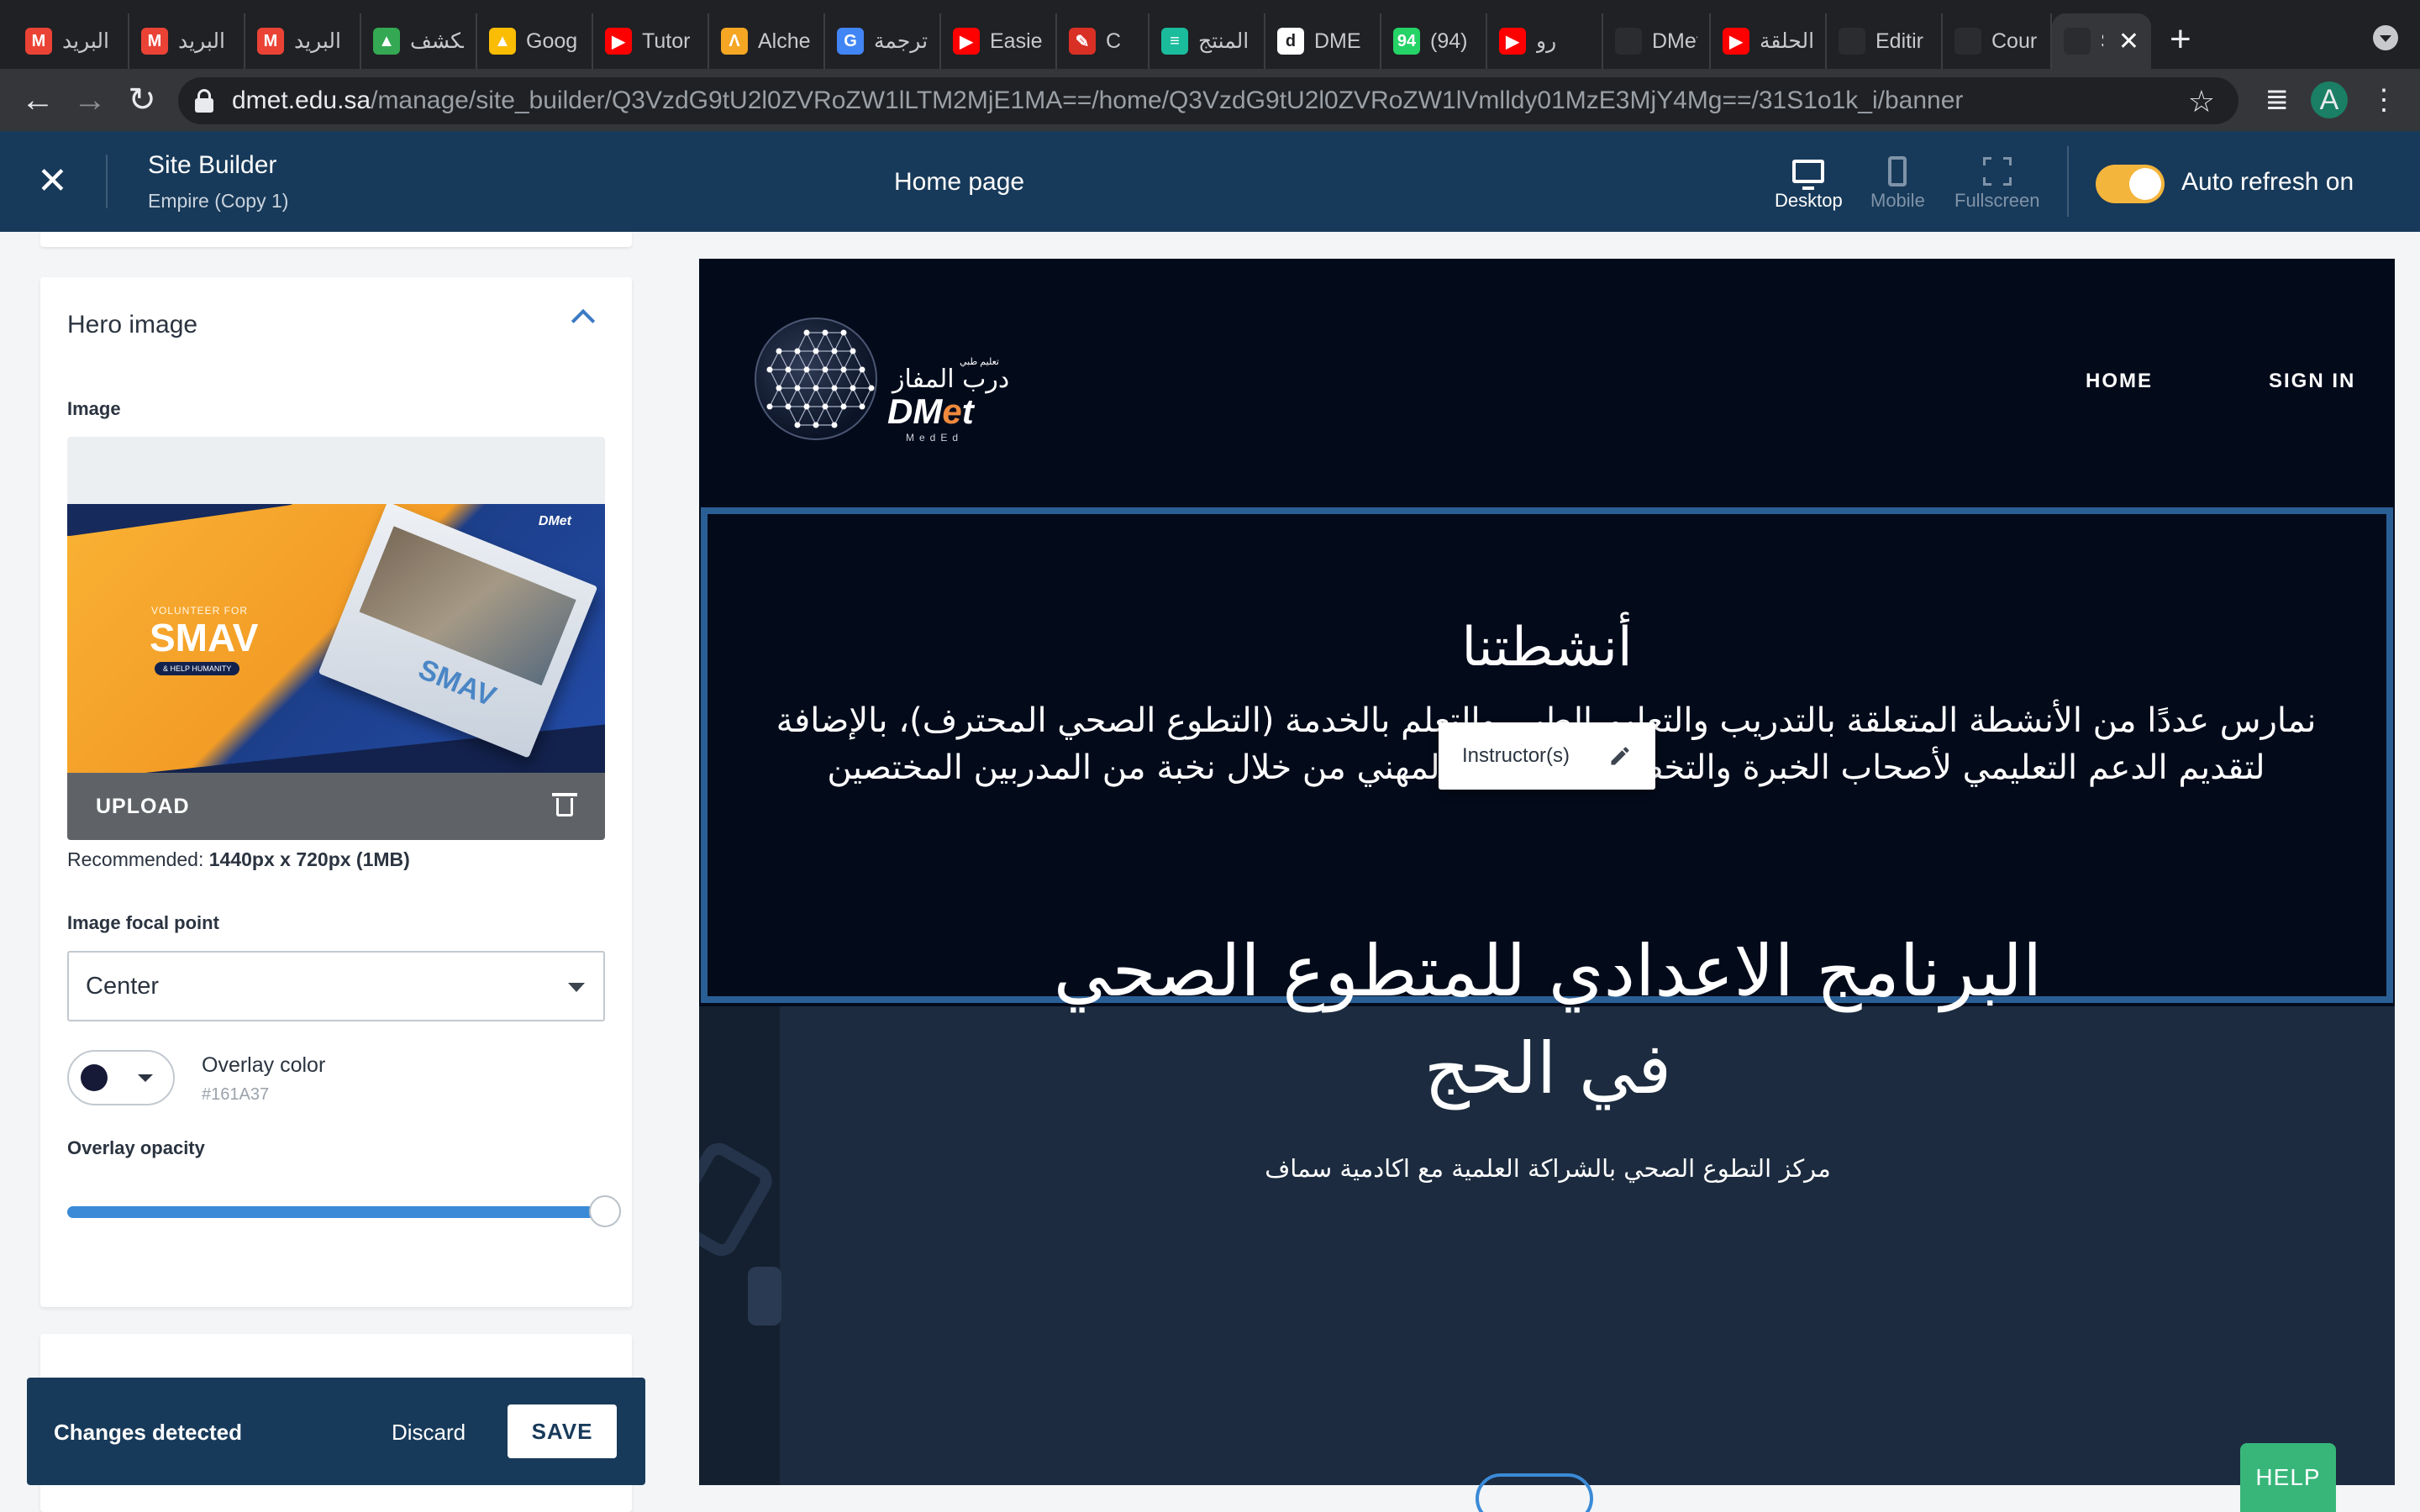 This screenshot has height=1512, width=2420. I want to click on discard-button: Discard, so click(429, 1433).